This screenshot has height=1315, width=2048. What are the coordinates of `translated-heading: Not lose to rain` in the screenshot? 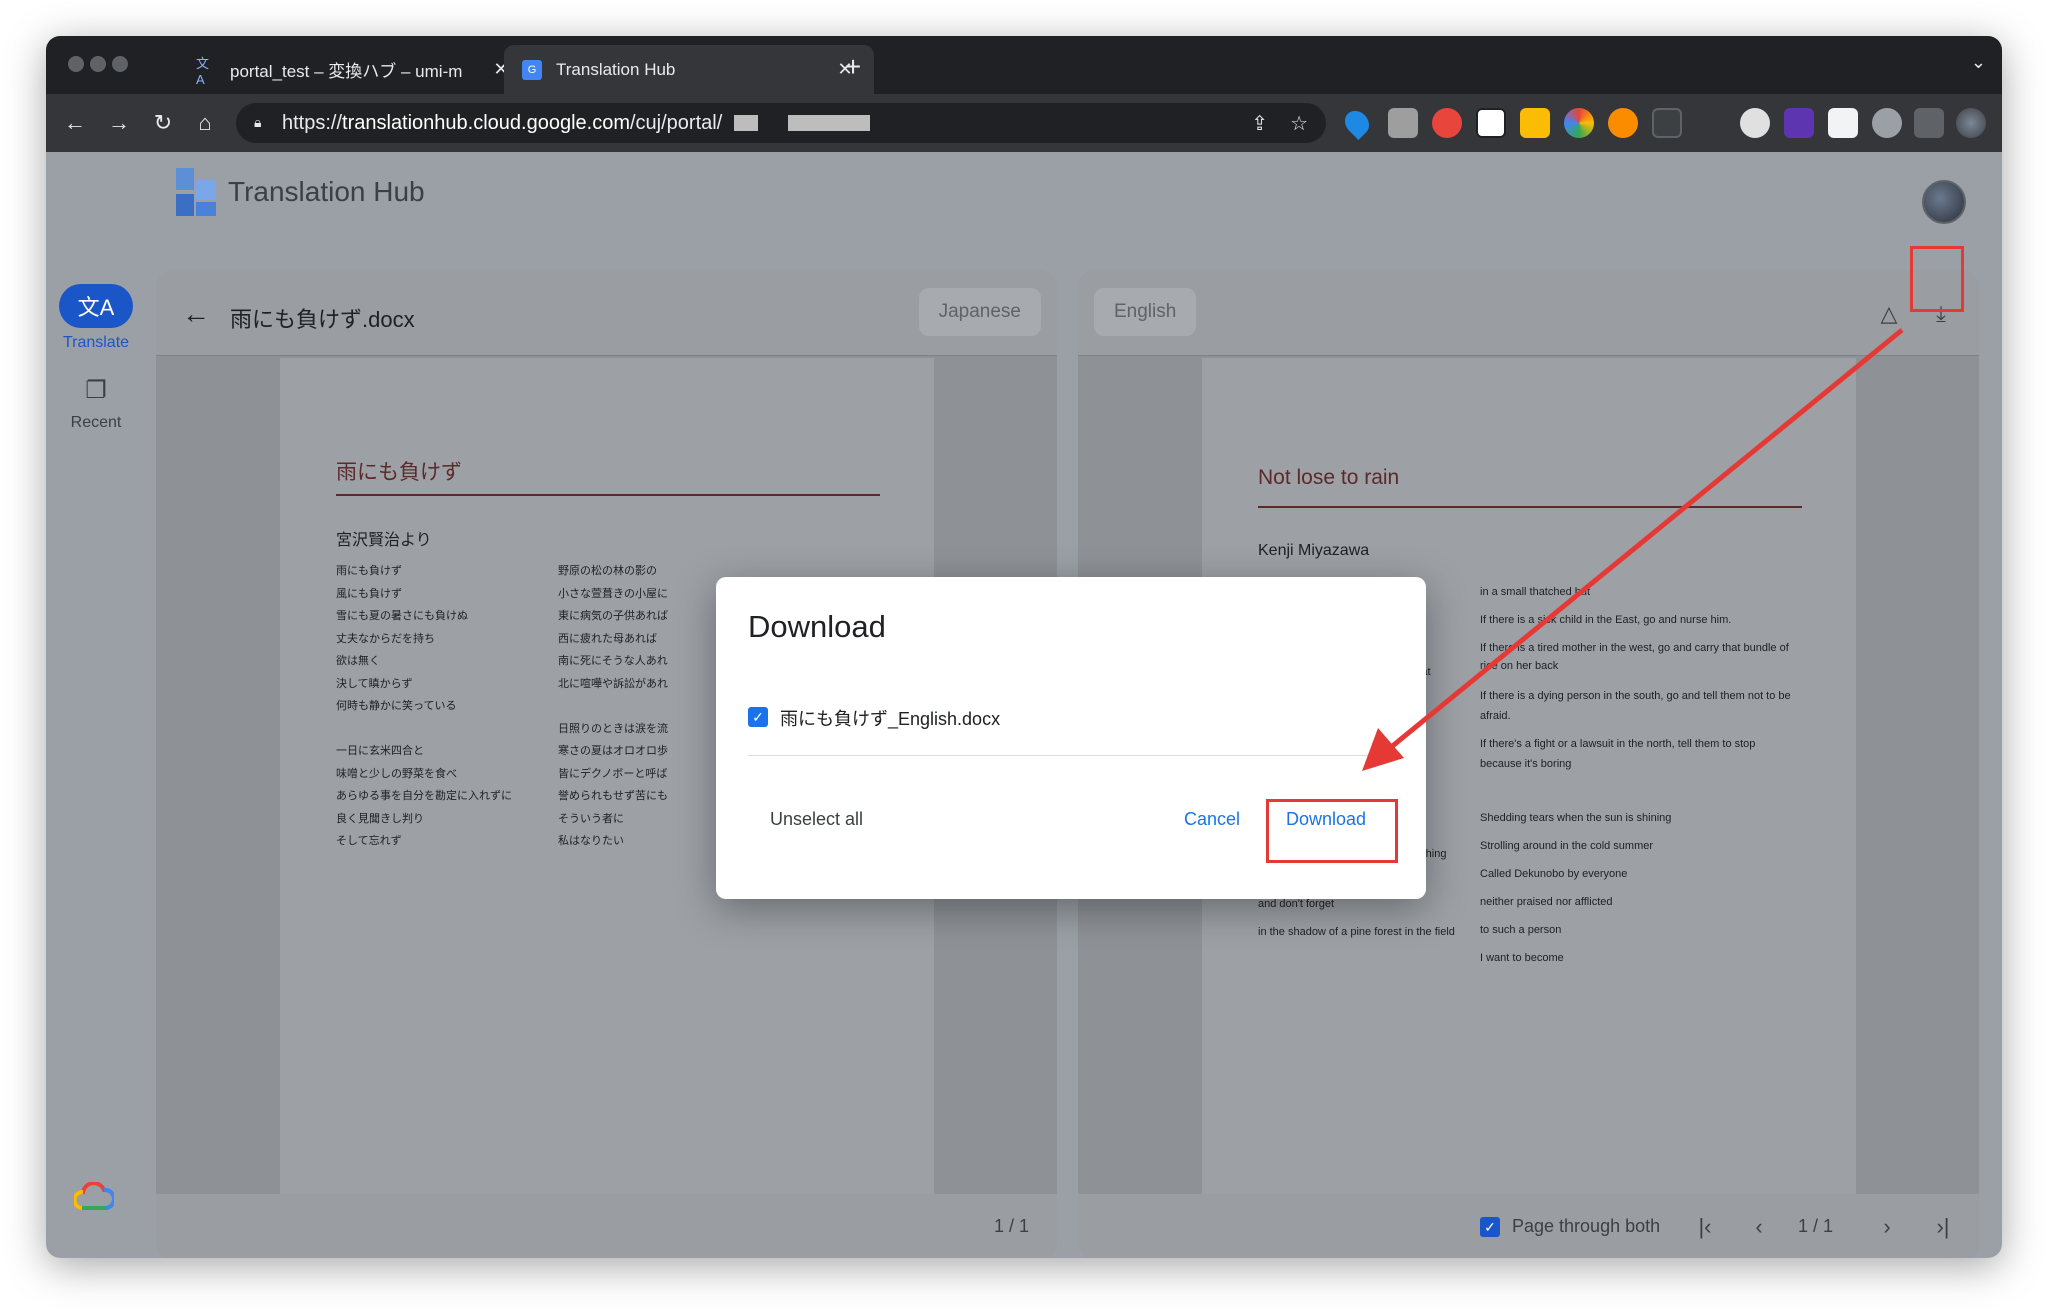 It's located at (1329, 477).